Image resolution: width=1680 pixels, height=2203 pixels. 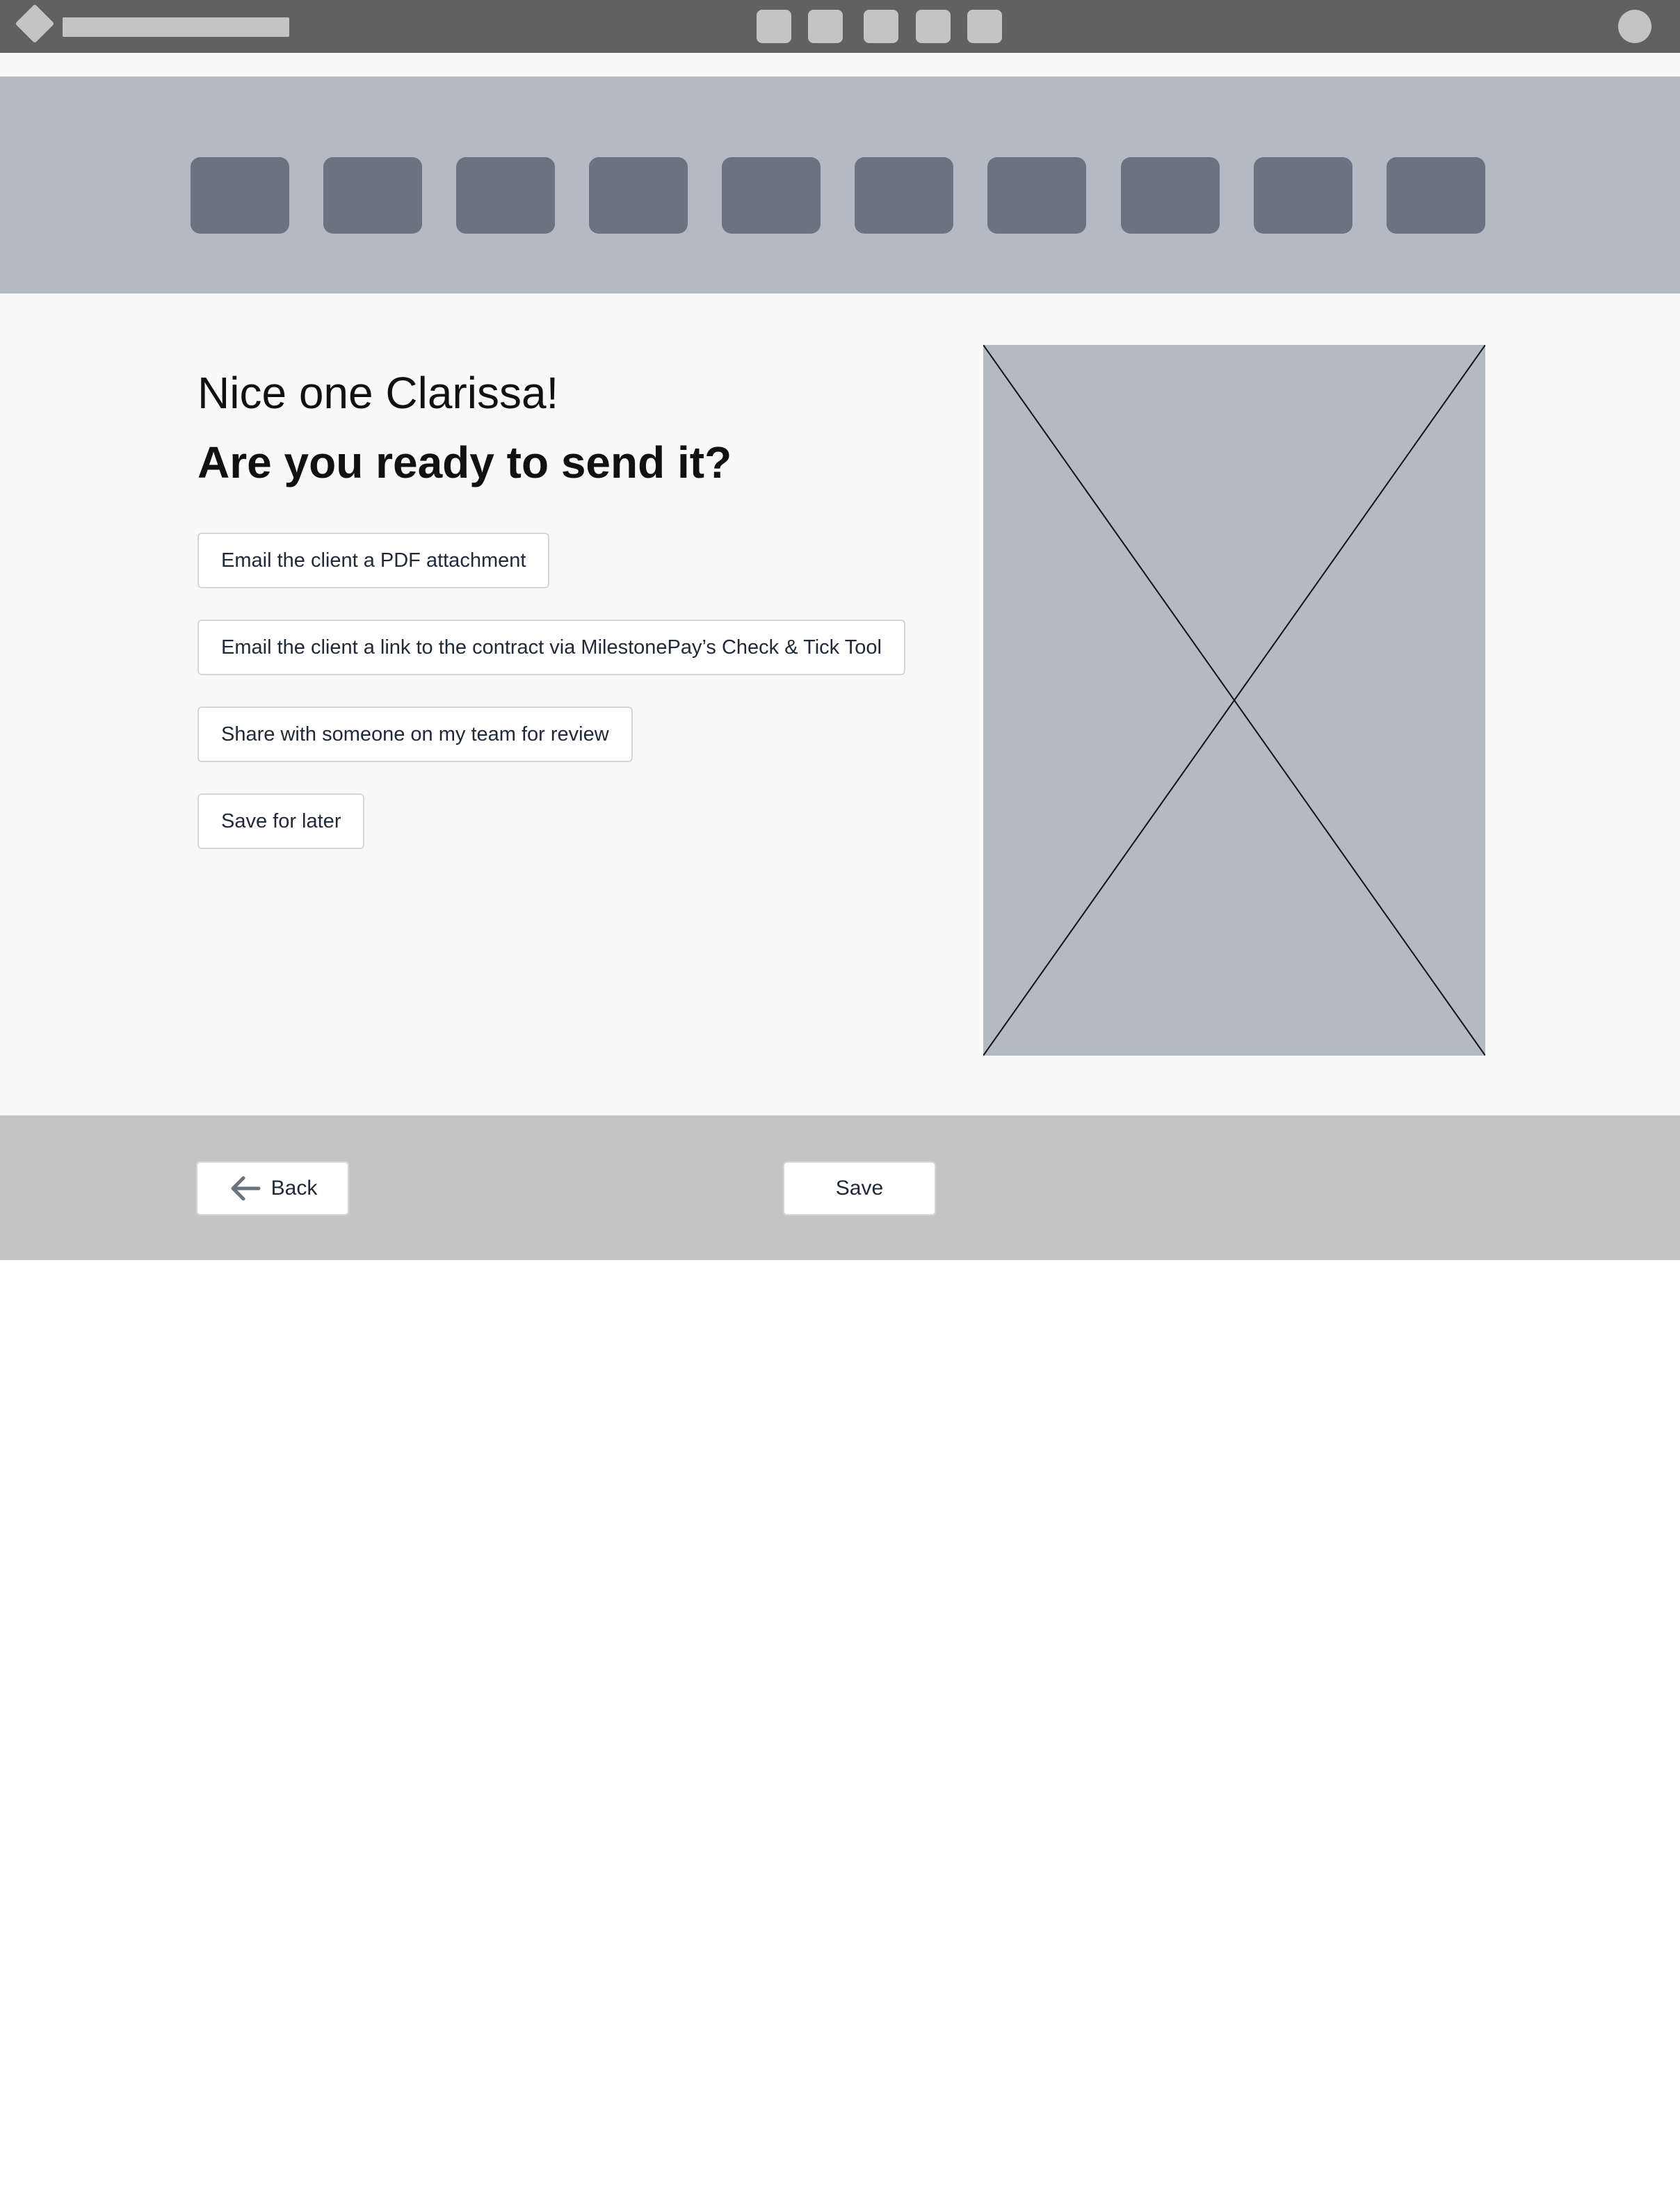 I want to click on page-title: Are you ready to send it?, so click(x=464, y=462).